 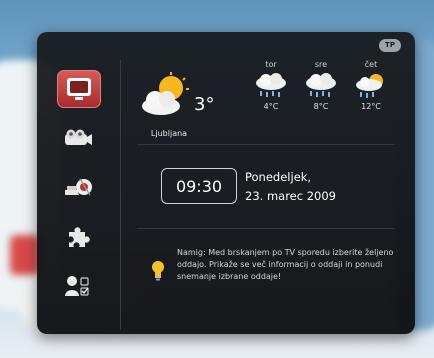 I want to click on city-name: Ljubljana, so click(x=169, y=133).